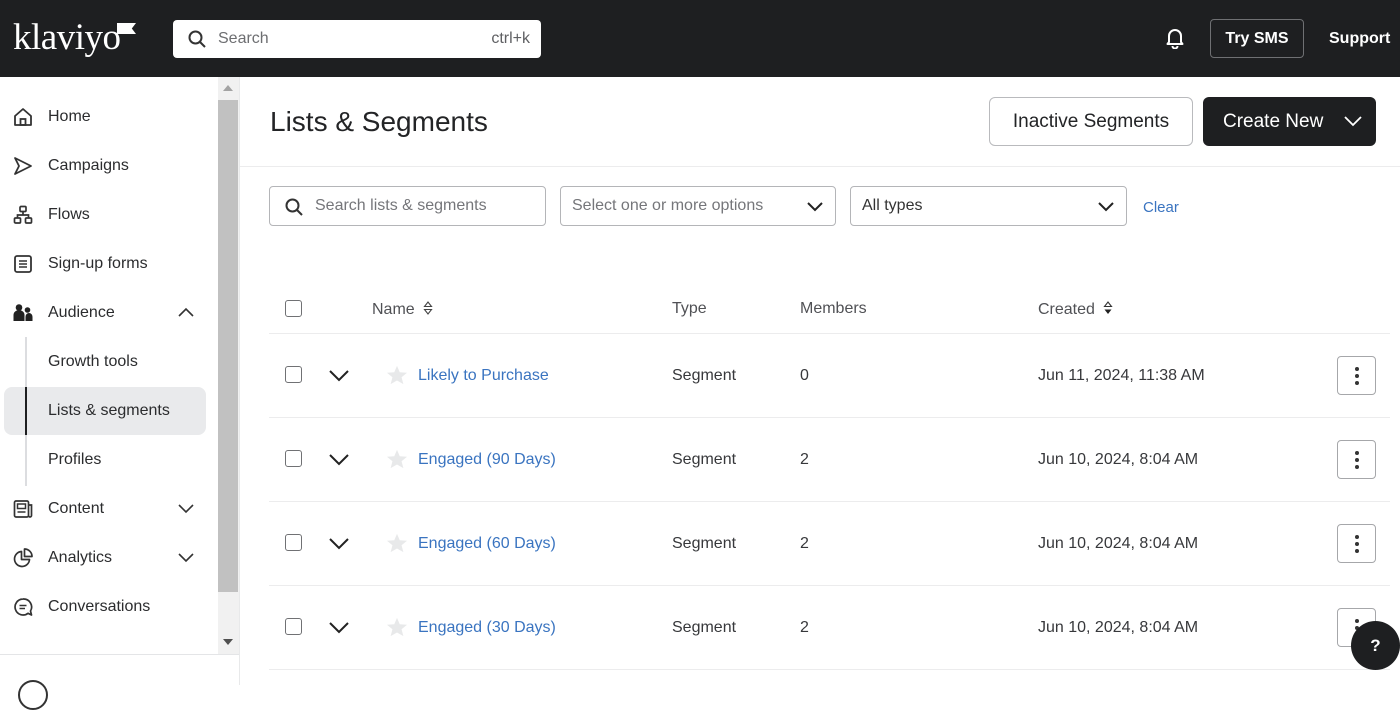  What do you see at coordinates (228, 642) in the screenshot?
I see `scroll-down-arrow-icon` at bounding box center [228, 642].